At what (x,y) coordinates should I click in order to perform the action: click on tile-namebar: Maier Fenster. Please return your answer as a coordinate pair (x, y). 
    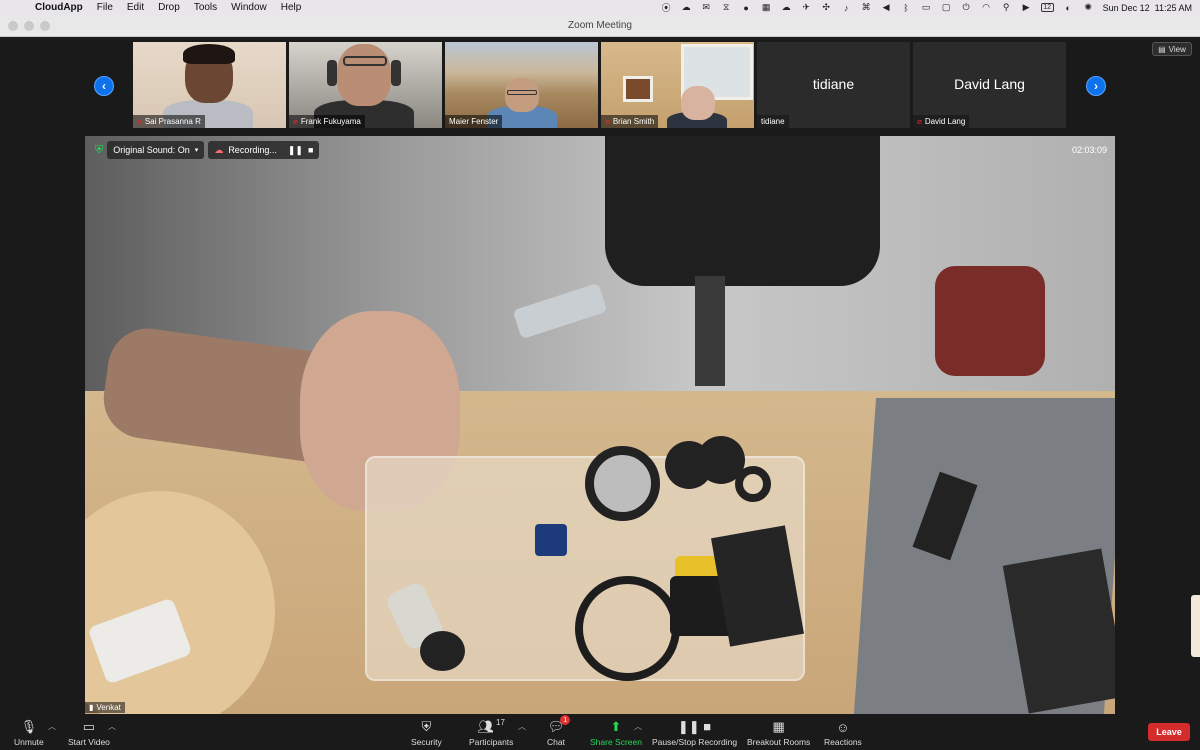
    Looking at the image, I should click on (474, 121).